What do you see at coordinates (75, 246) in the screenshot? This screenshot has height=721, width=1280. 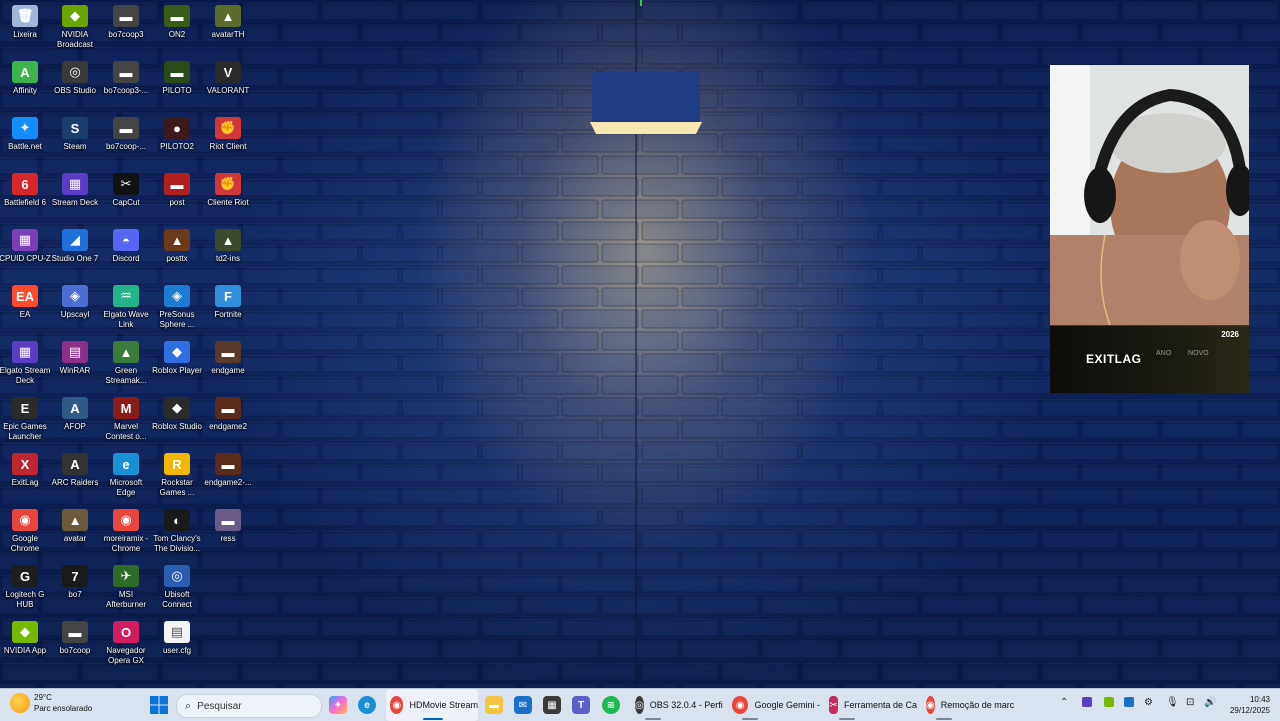 I see `desktop-icon-studio-one-7: ◢ Studio One 7` at bounding box center [75, 246].